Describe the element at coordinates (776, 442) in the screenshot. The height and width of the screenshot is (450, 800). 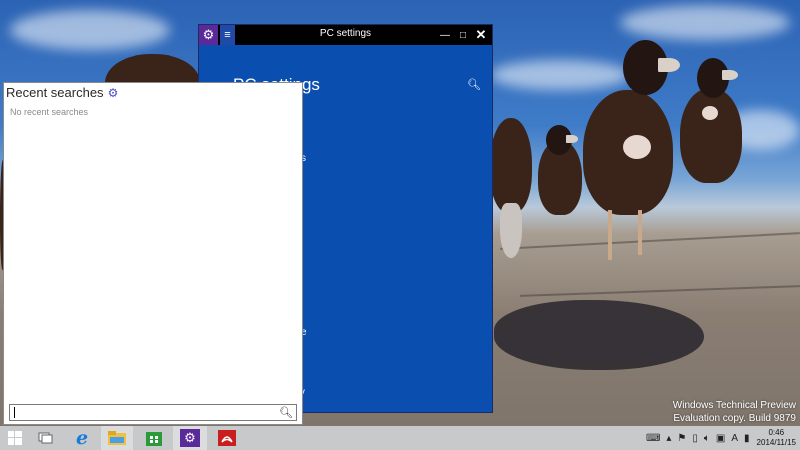
I see `clock-date: 2014/11/15` at that location.